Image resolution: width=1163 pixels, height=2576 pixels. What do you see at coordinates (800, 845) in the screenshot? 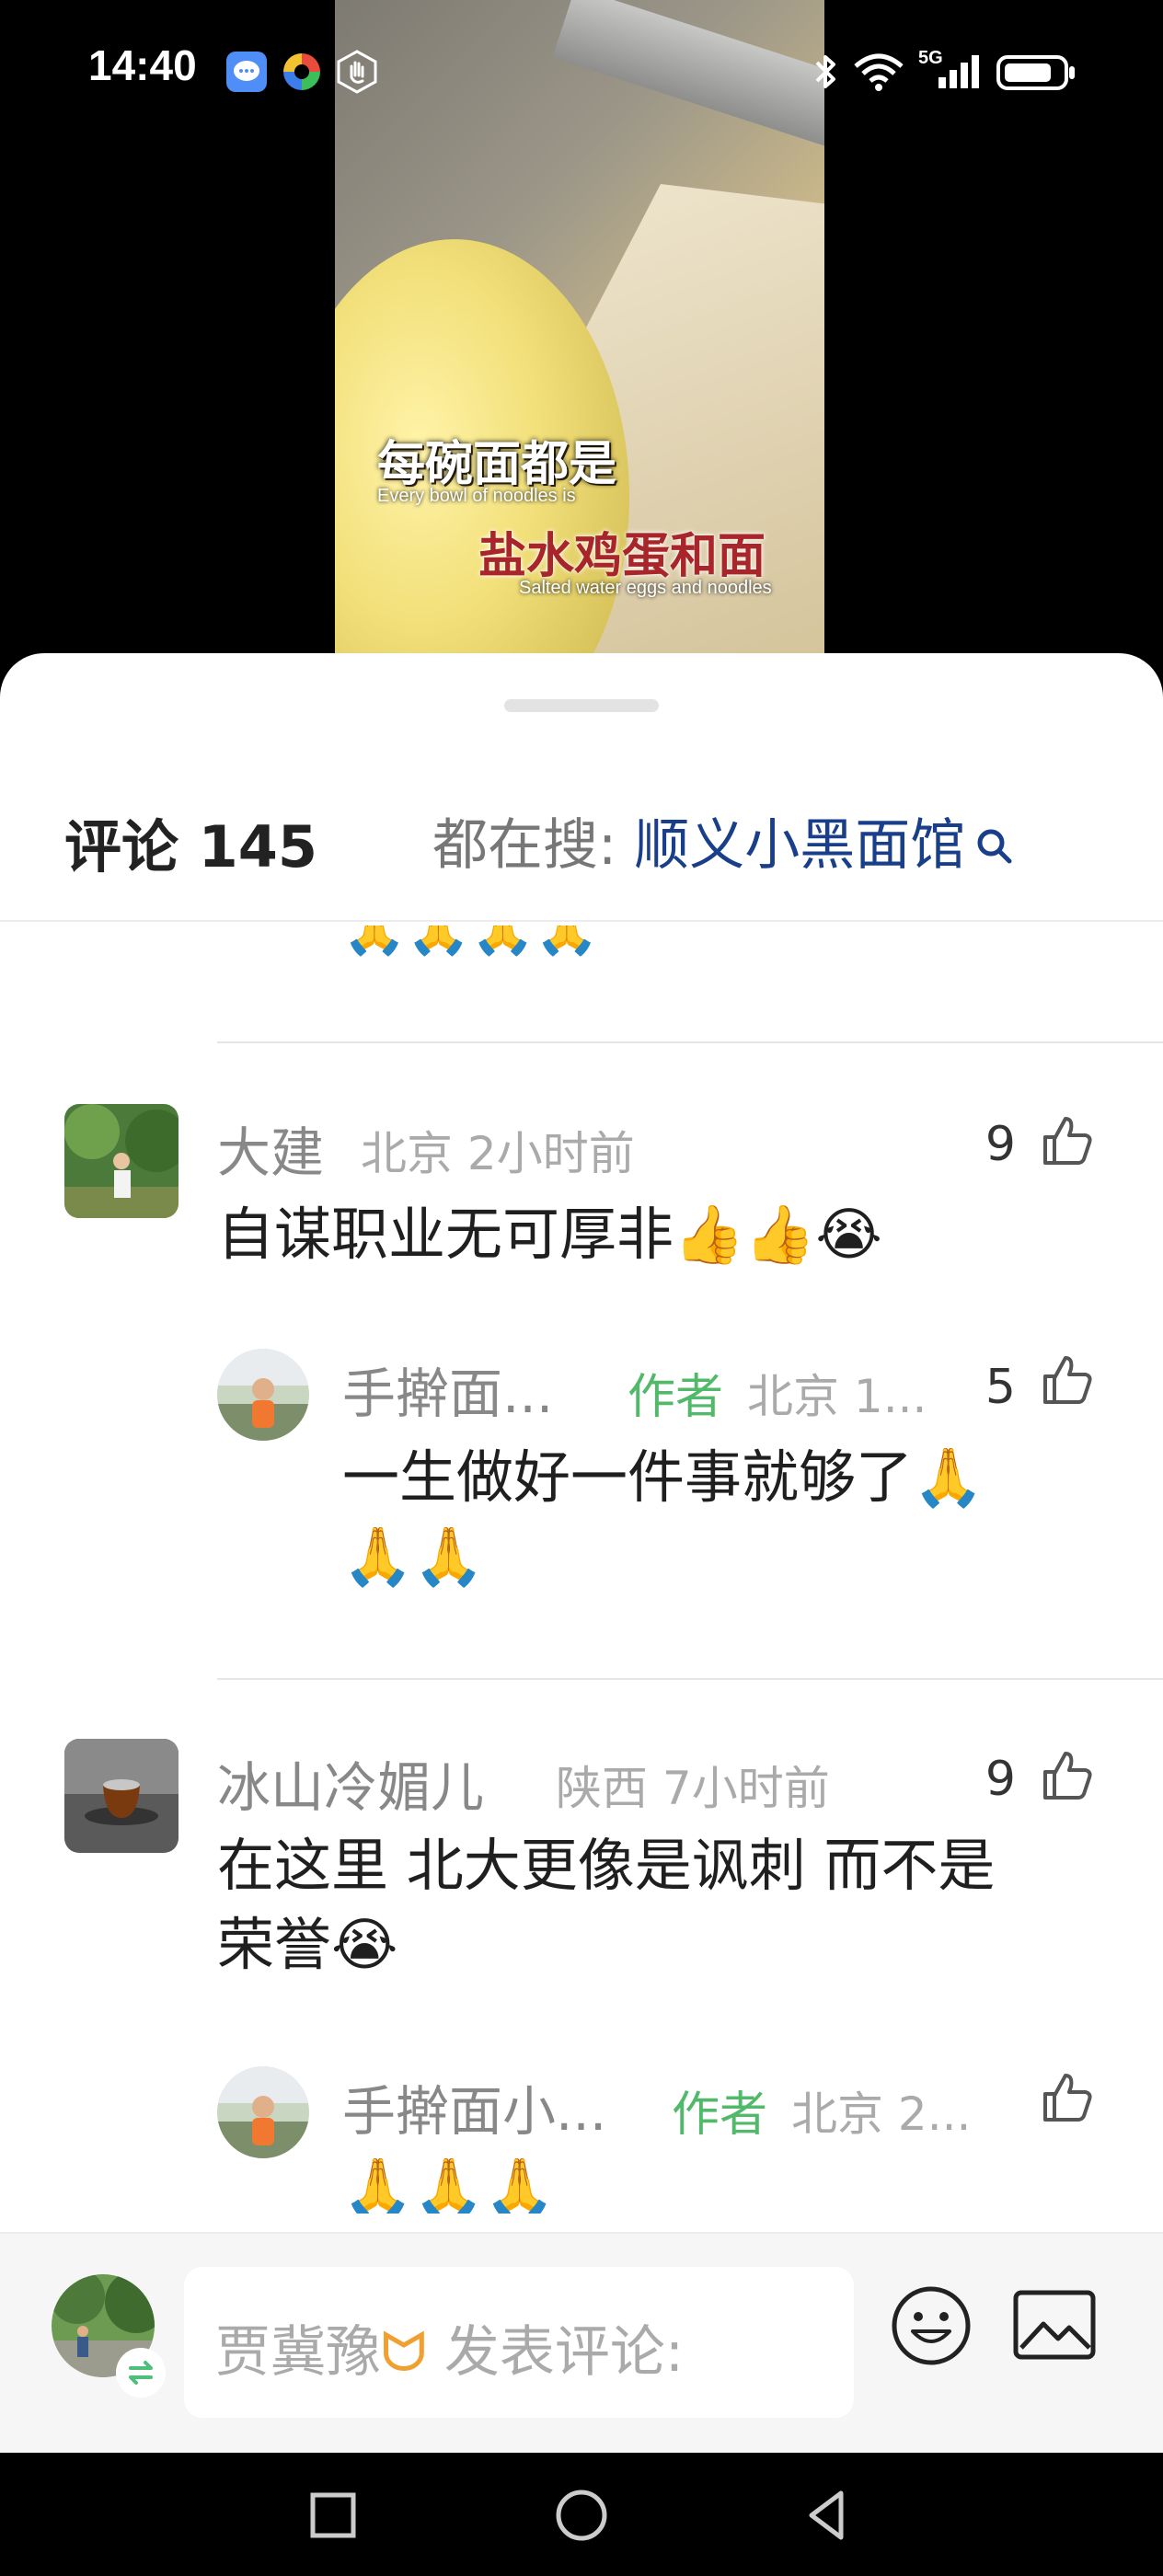
I see `hot-search-term: 顺义小黑面馆` at bounding box center [800, 845].